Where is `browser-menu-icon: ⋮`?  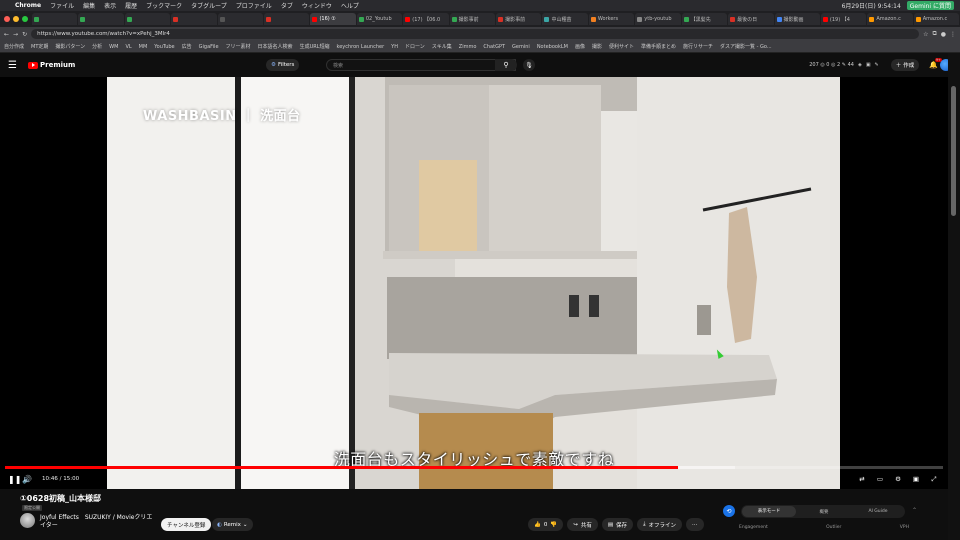 browser-menu-icon: ⋮ is located at coordinates (953, 34).